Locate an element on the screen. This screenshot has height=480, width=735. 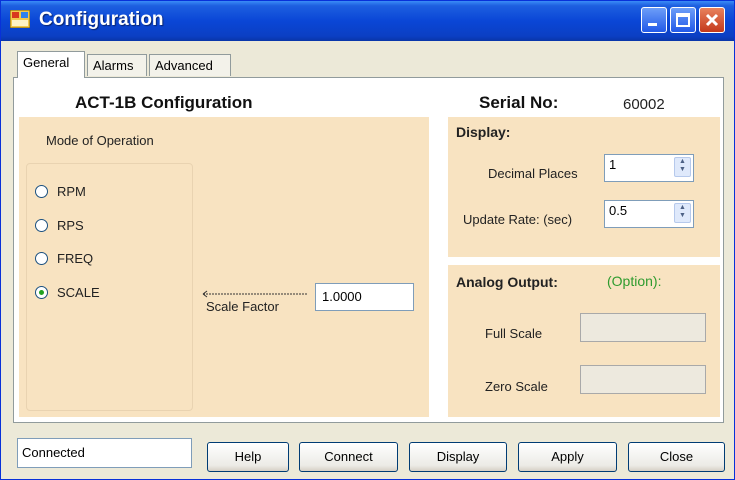
full-scale-label: Full Scale is located at coordinates (514, 333).